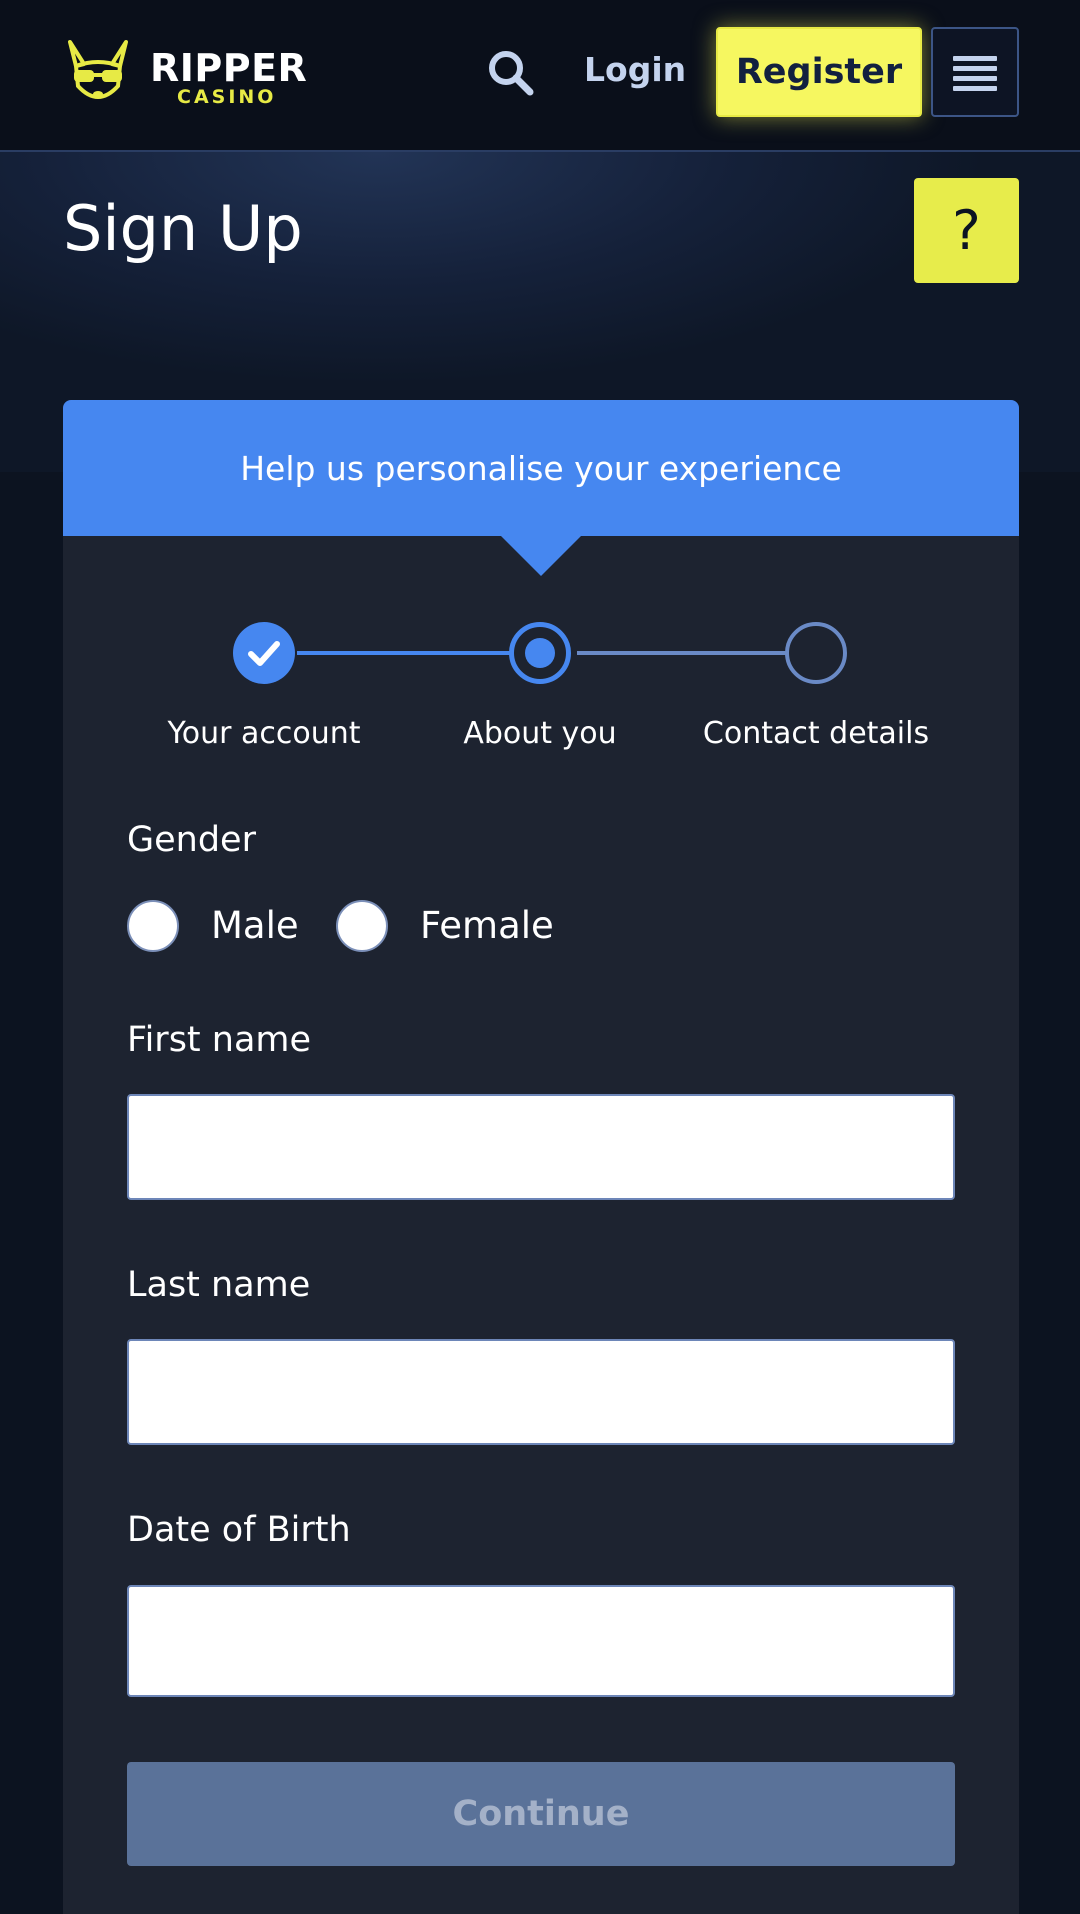  I want to click on continue-button: Continue, so click(541, 1814).